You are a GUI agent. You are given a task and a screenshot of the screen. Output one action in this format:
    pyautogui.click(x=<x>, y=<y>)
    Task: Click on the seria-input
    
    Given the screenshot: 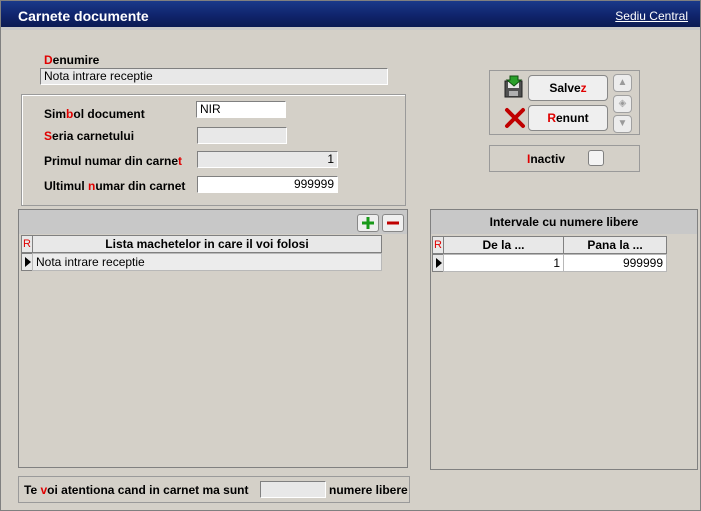 What is the action you would take?
    pyautogui.click(x=242, y=135)
    